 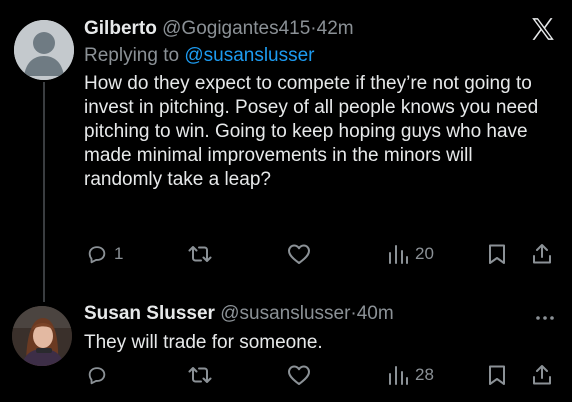 I want to click on avatar-gilberto, so click(x=44, y=50).